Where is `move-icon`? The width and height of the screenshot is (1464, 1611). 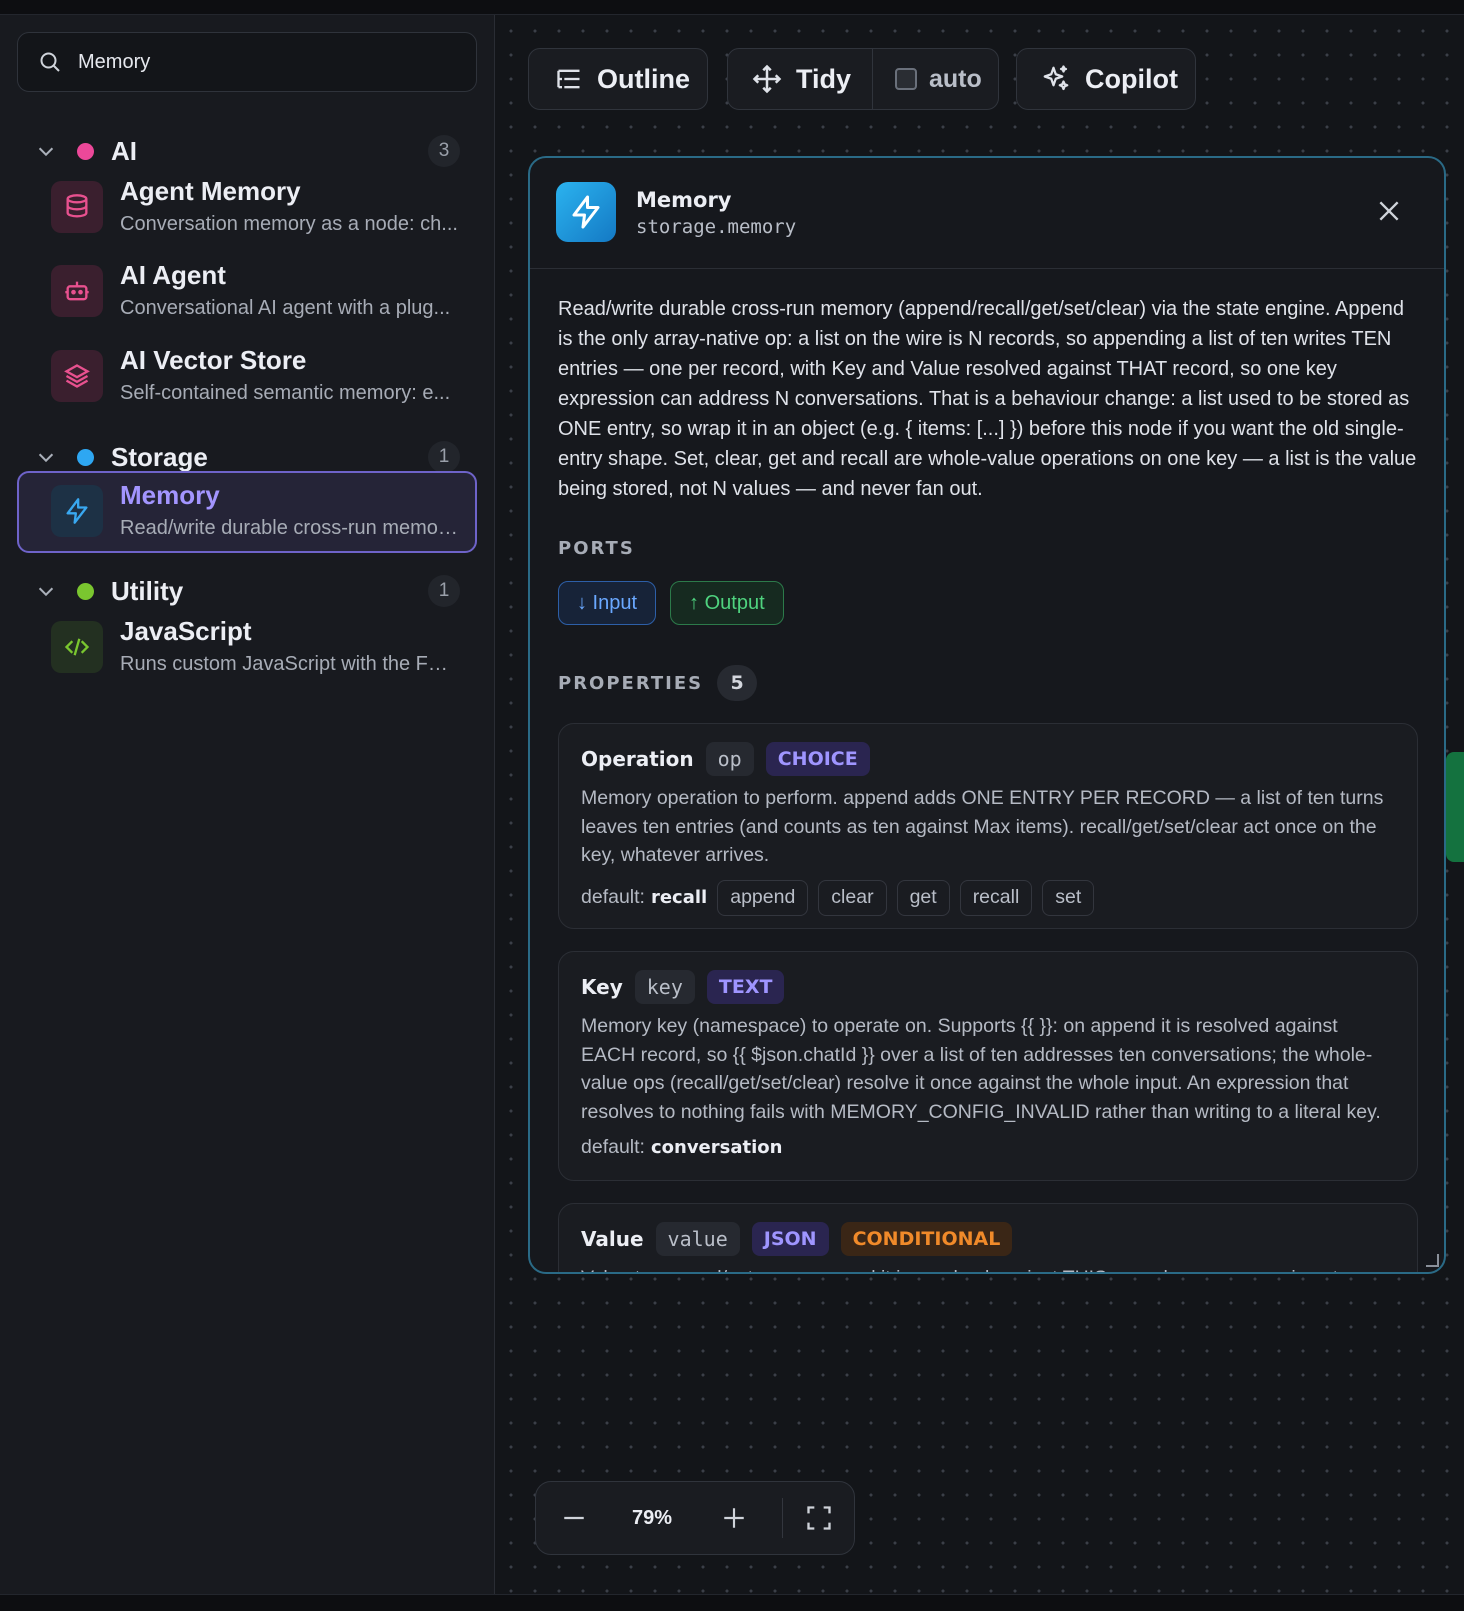
move-icon is located at coordinates (767, 79).